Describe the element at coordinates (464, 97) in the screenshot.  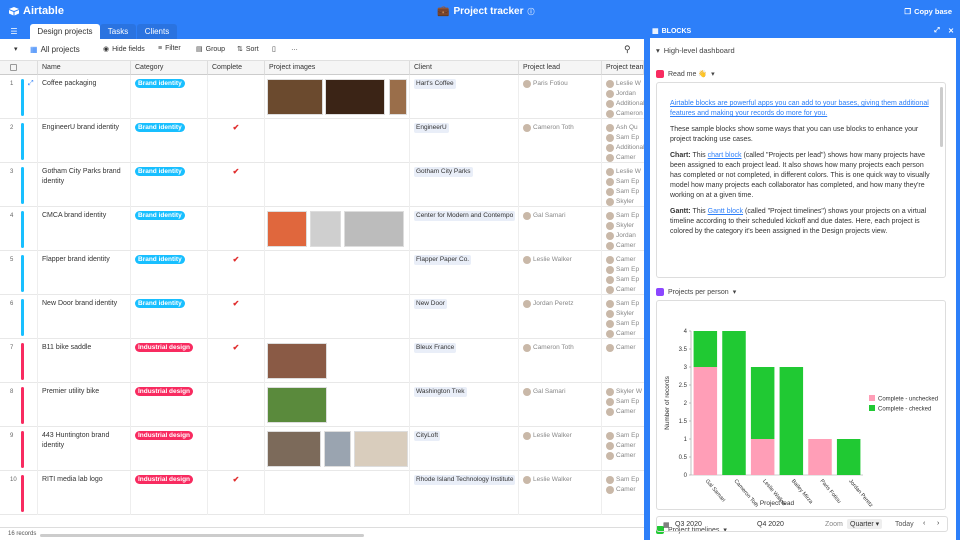
I see `client-cell: Hart's Coffee` at that location.